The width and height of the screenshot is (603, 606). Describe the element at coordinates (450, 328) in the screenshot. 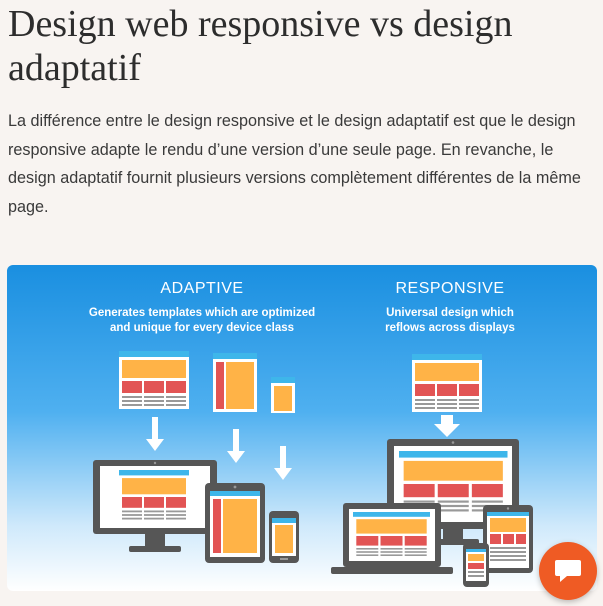

I see `responsive-caption-line2: reflows across displays` at that location.